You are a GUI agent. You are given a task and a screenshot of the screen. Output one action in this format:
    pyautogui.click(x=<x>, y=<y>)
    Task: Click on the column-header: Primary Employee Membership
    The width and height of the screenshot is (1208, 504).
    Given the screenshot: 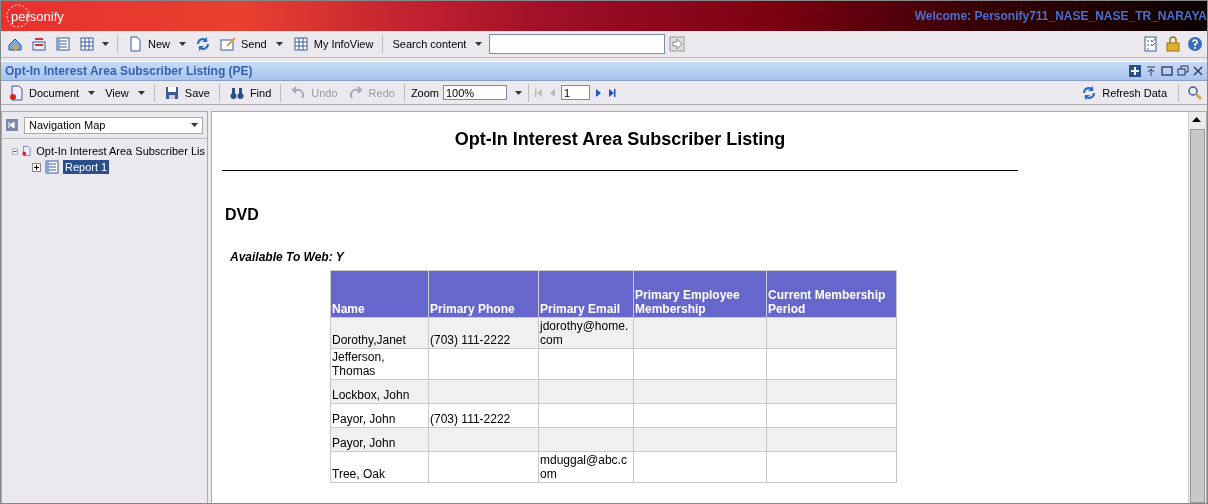 What is the action you would take?
    pyautogui.click(x=700, y=294)
    